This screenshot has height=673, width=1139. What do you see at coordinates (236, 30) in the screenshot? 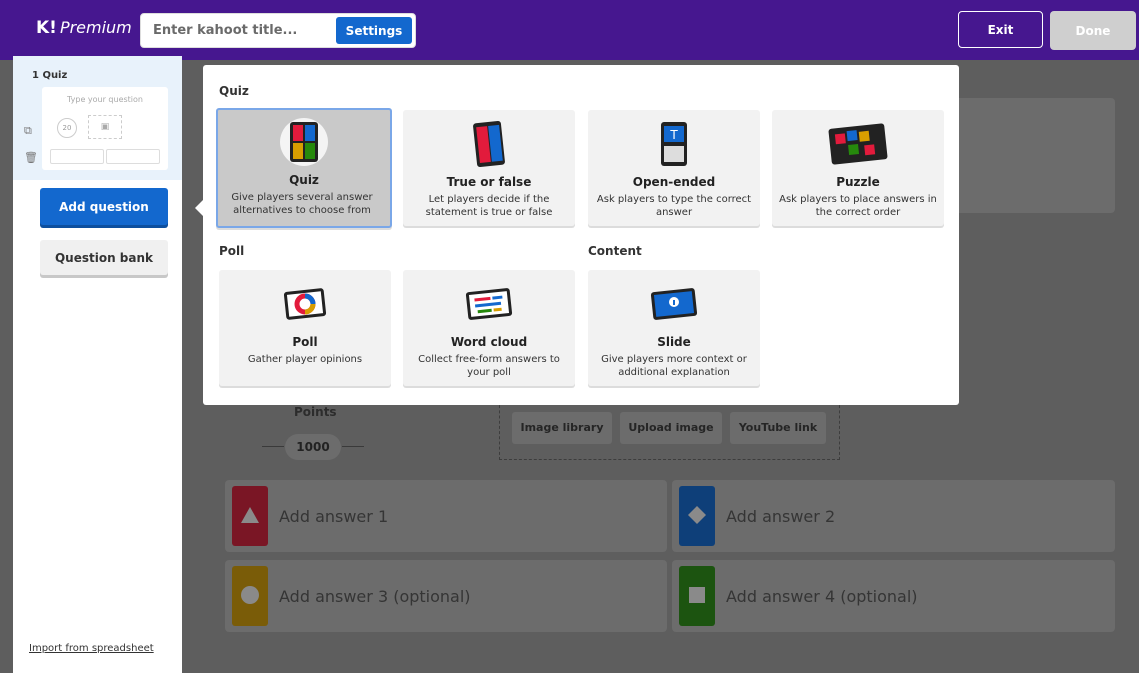
I see `kahoot-title-input` at bounding box center [236, 30].